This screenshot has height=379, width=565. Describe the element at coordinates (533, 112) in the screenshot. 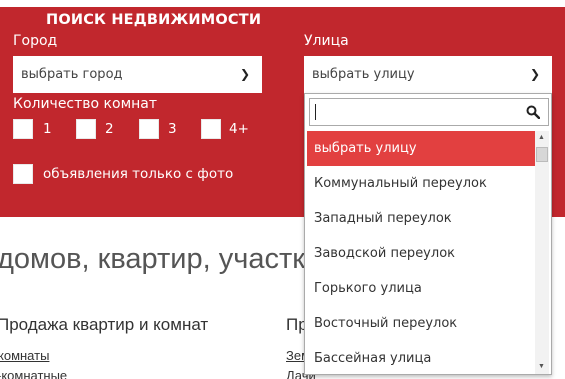

I see `search-icon` at that location.